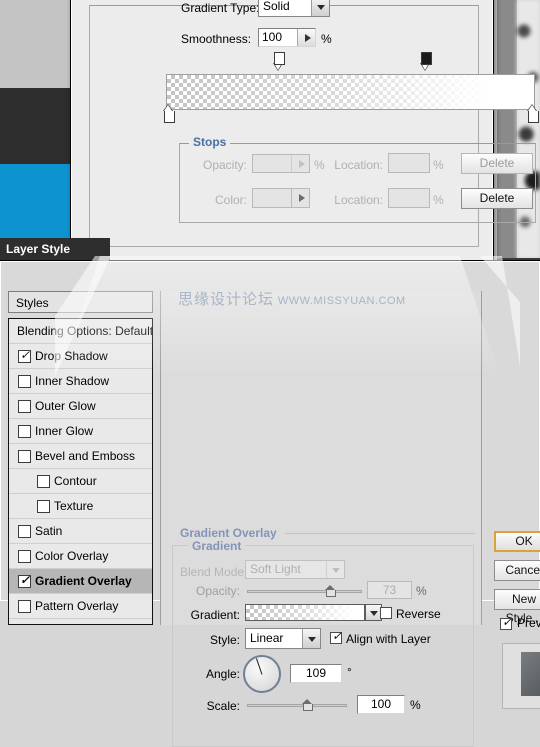 The image size is (540, 747). What do you see at coordinates (330, 591) in the screenshot?
I see `opacity-slider-knob` at bounding box center [330, 591].